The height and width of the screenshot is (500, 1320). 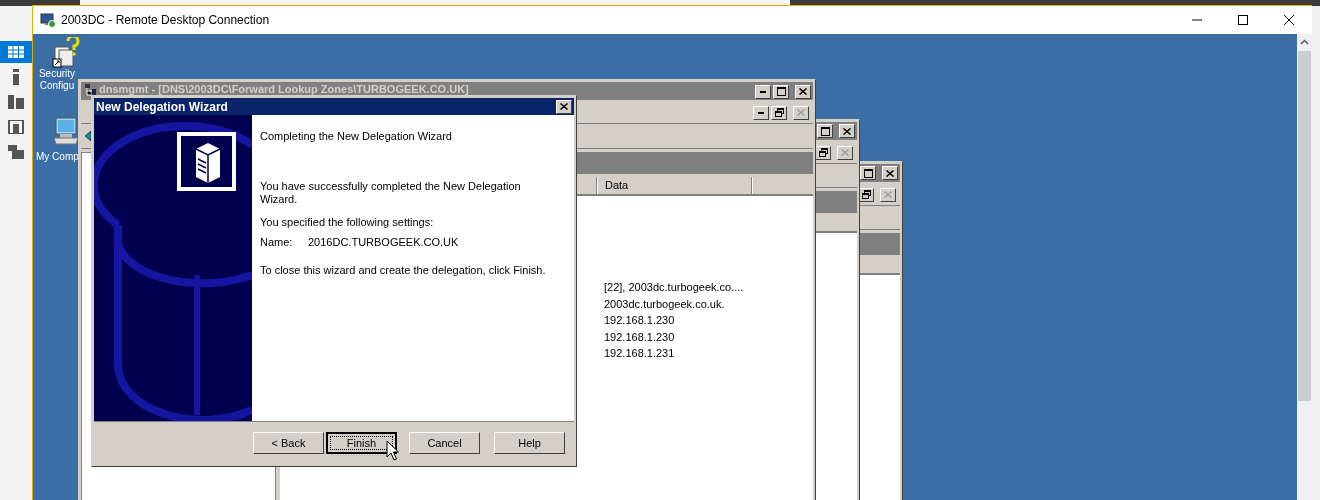 What do you see at coordinates (1304, 42) in the screenshot?
I see `scroll-up-icon` at bounding box center [1304, 42].